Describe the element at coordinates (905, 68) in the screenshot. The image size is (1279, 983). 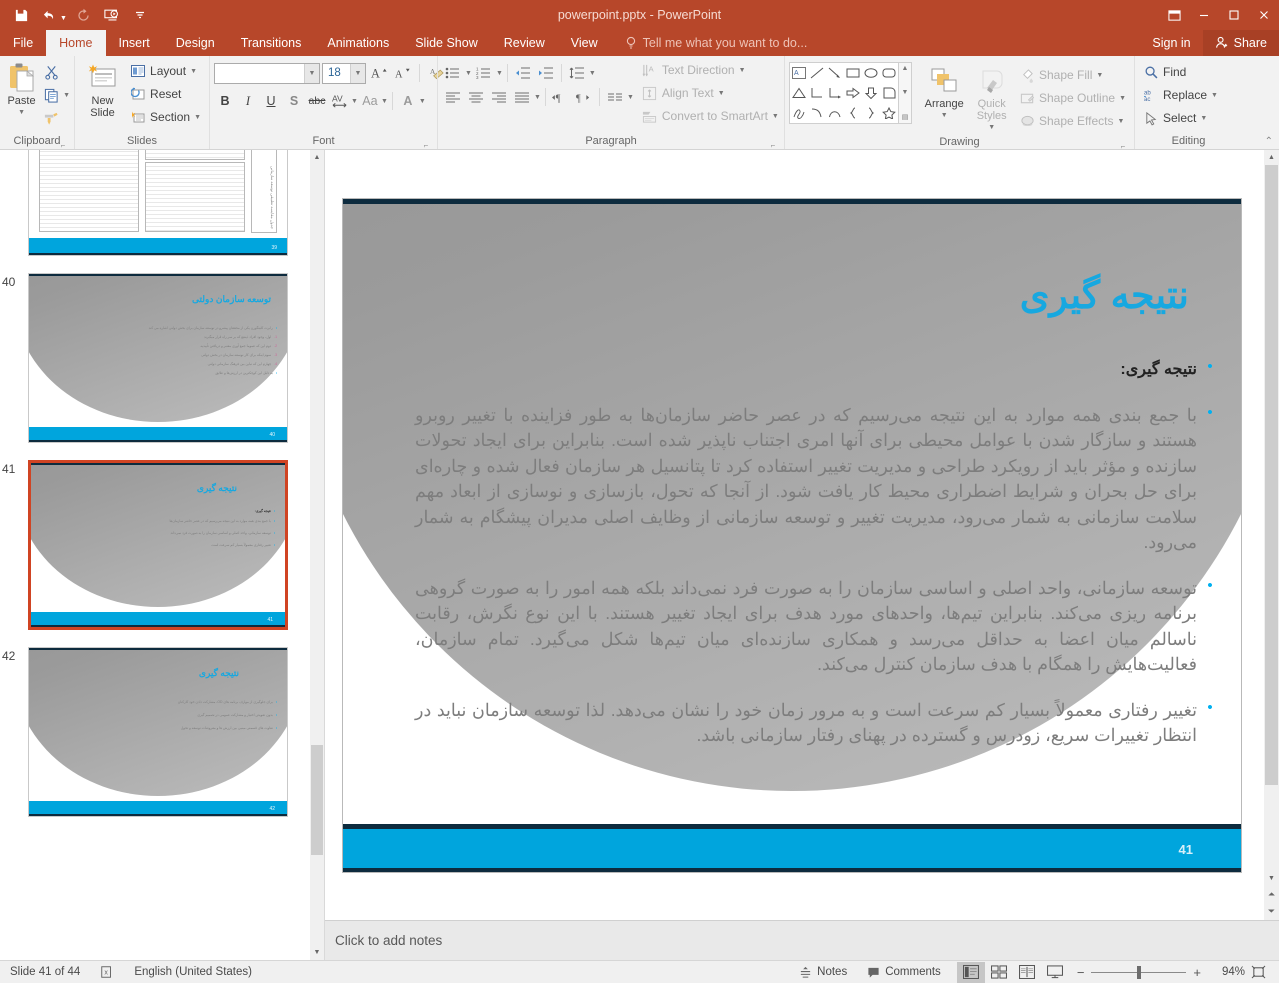
I see `gallery-scroll-up-icon: ▲` at that location.